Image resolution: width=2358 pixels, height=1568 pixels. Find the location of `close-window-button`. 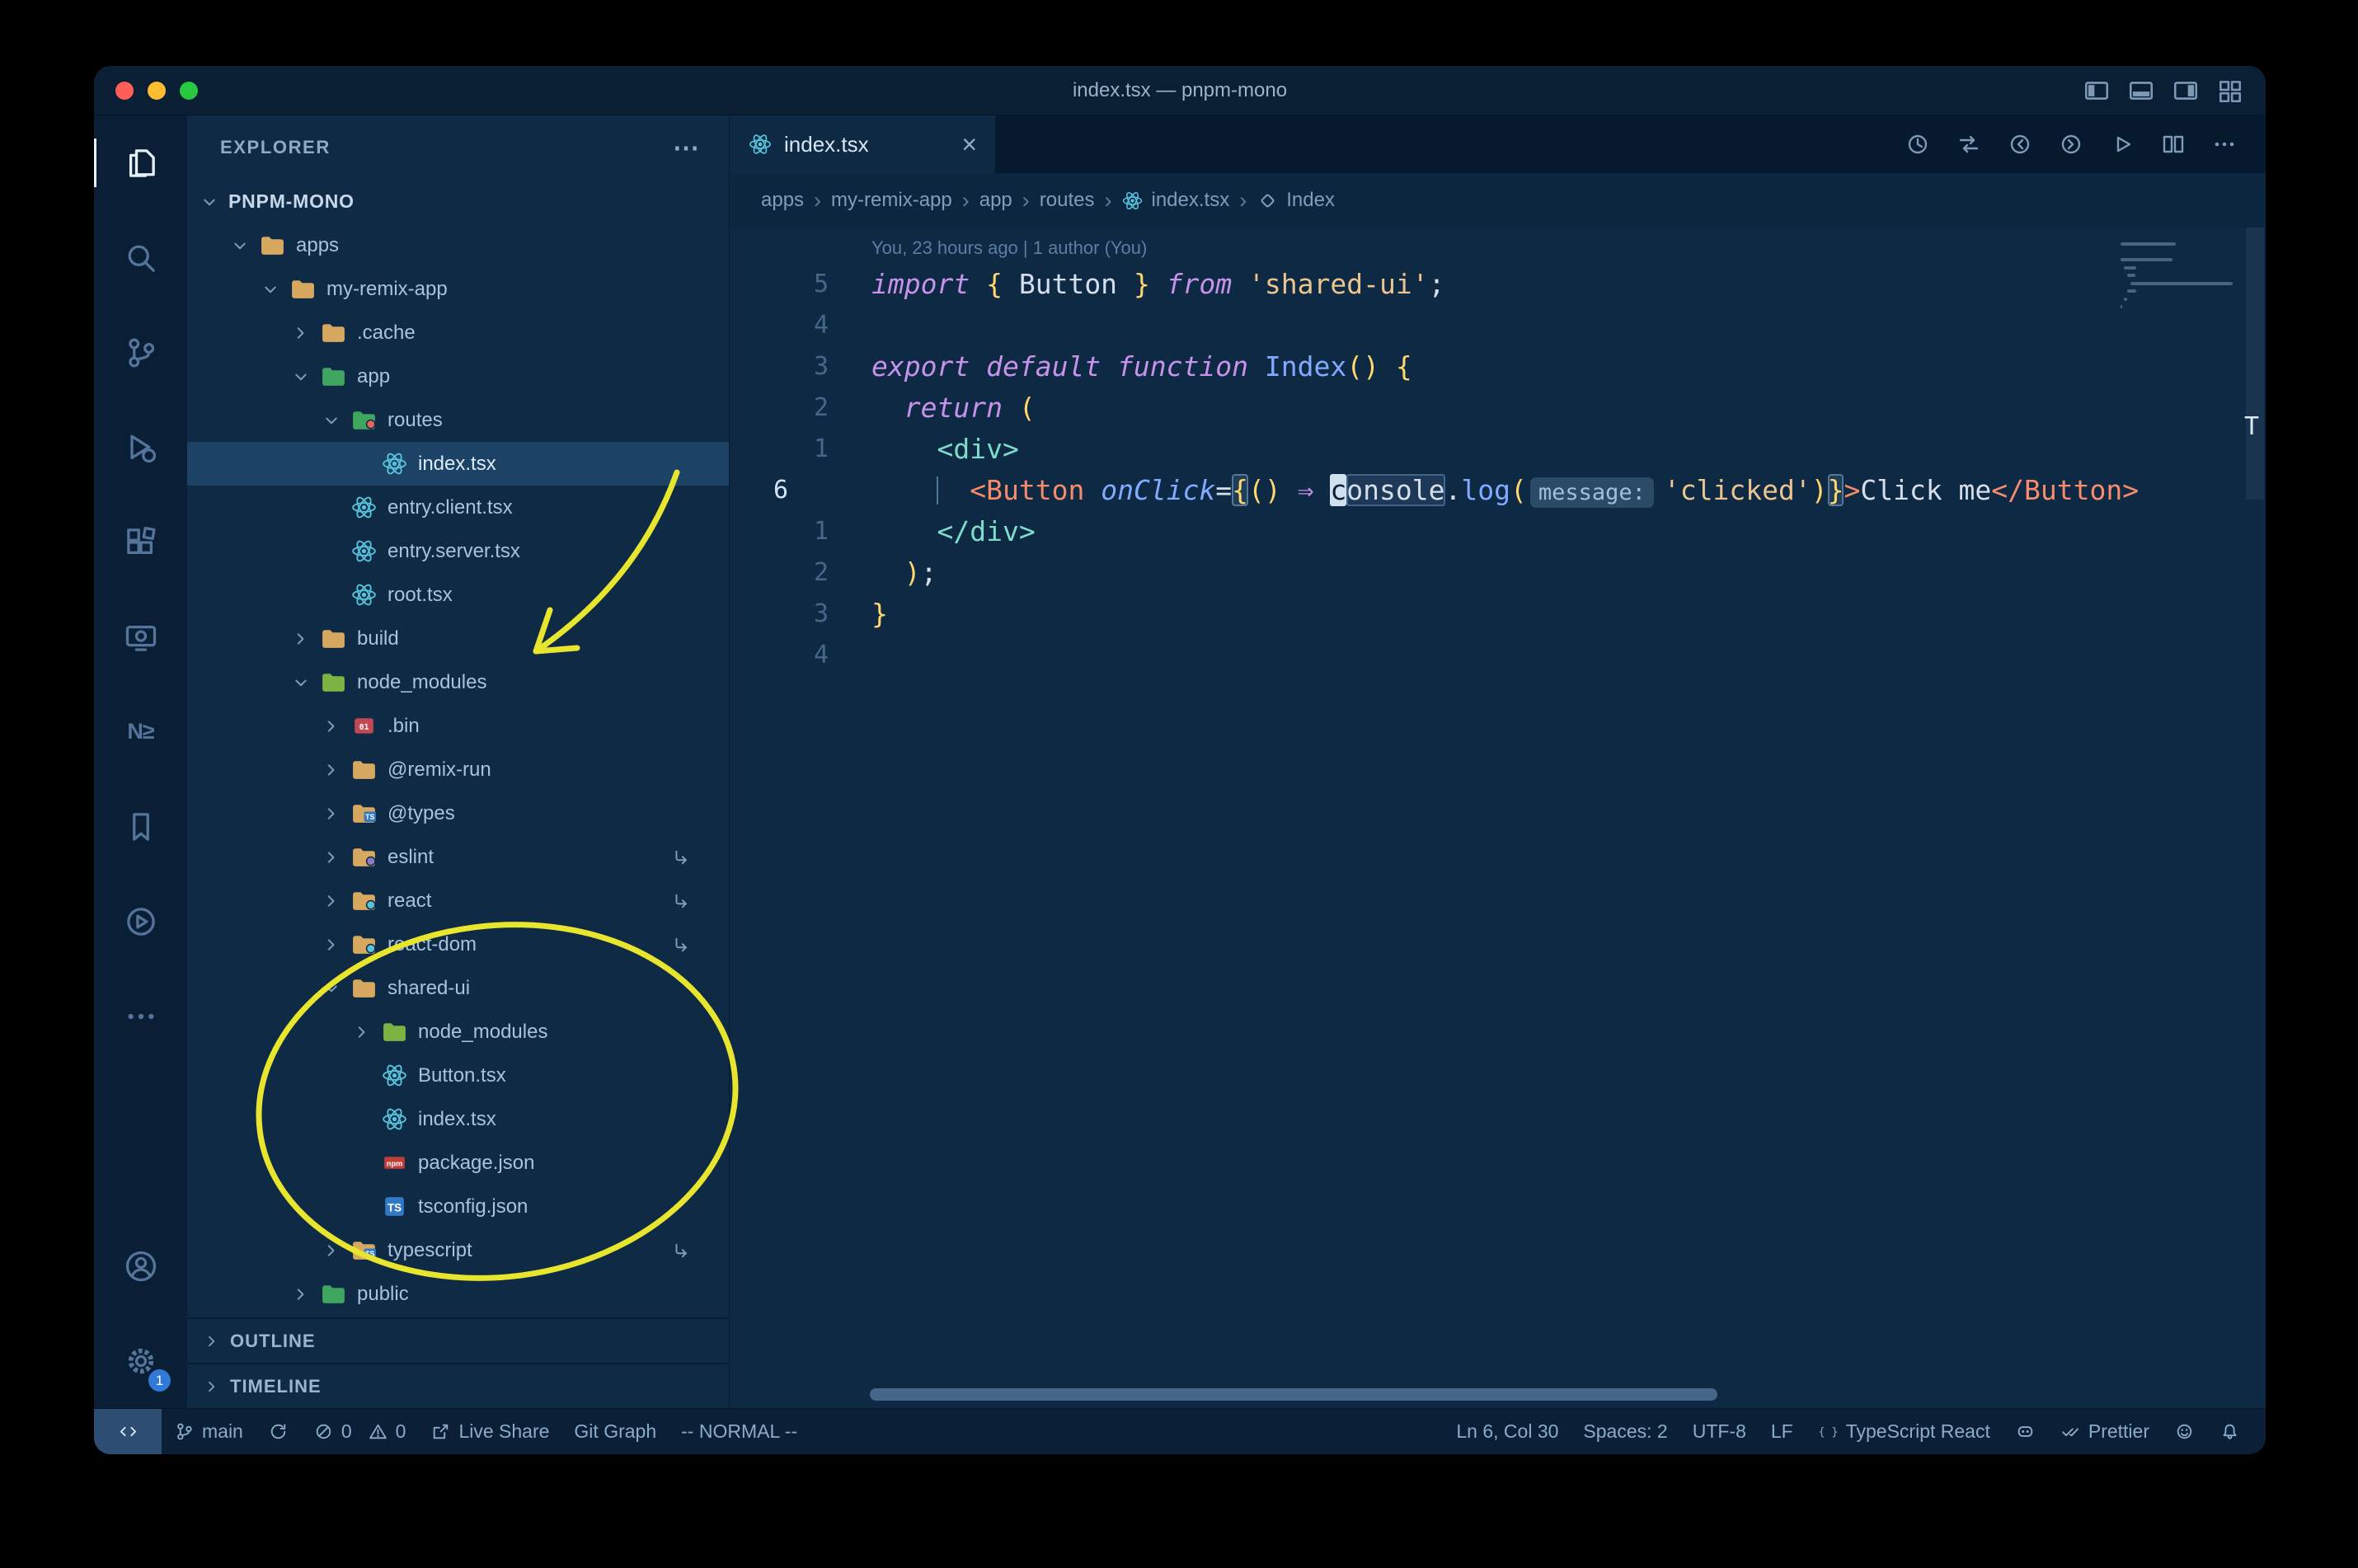

close-window-button is located at coordinates (125, 90).